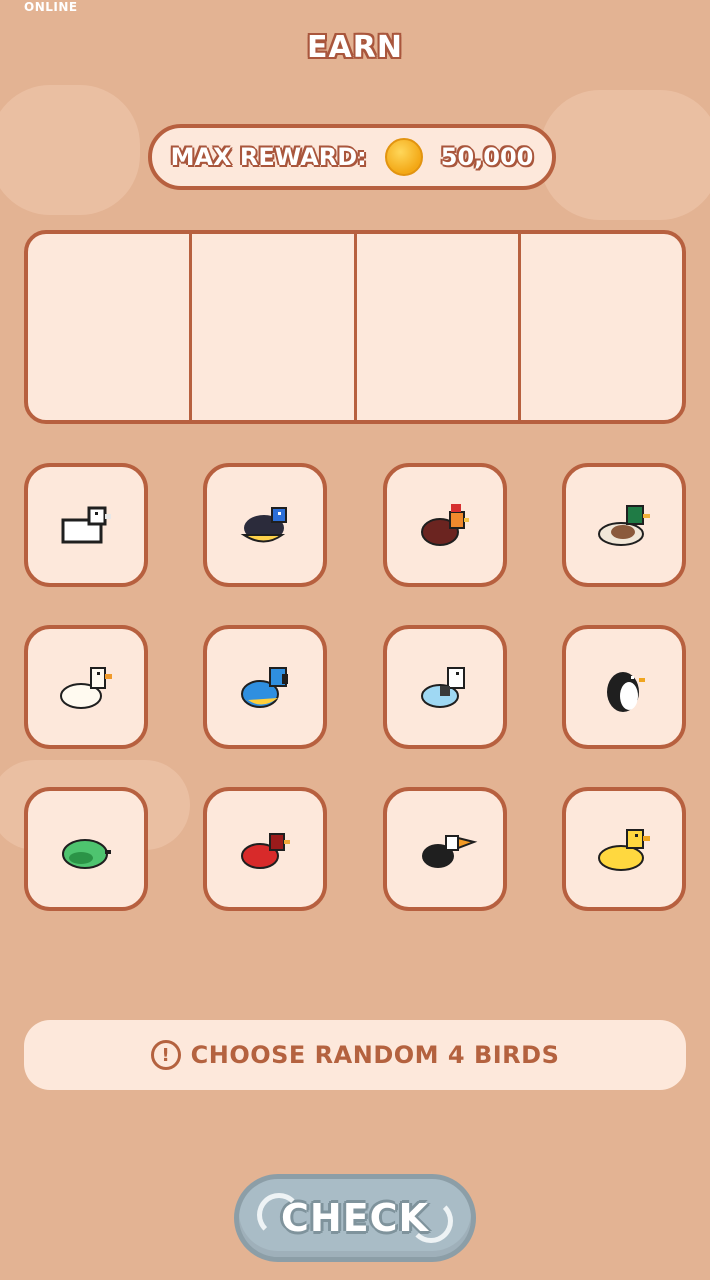  What do you see at coordinates (487, 157) in the screenshot?
I see `max-reward-value: 50,000` at bounding box center [487, 157].